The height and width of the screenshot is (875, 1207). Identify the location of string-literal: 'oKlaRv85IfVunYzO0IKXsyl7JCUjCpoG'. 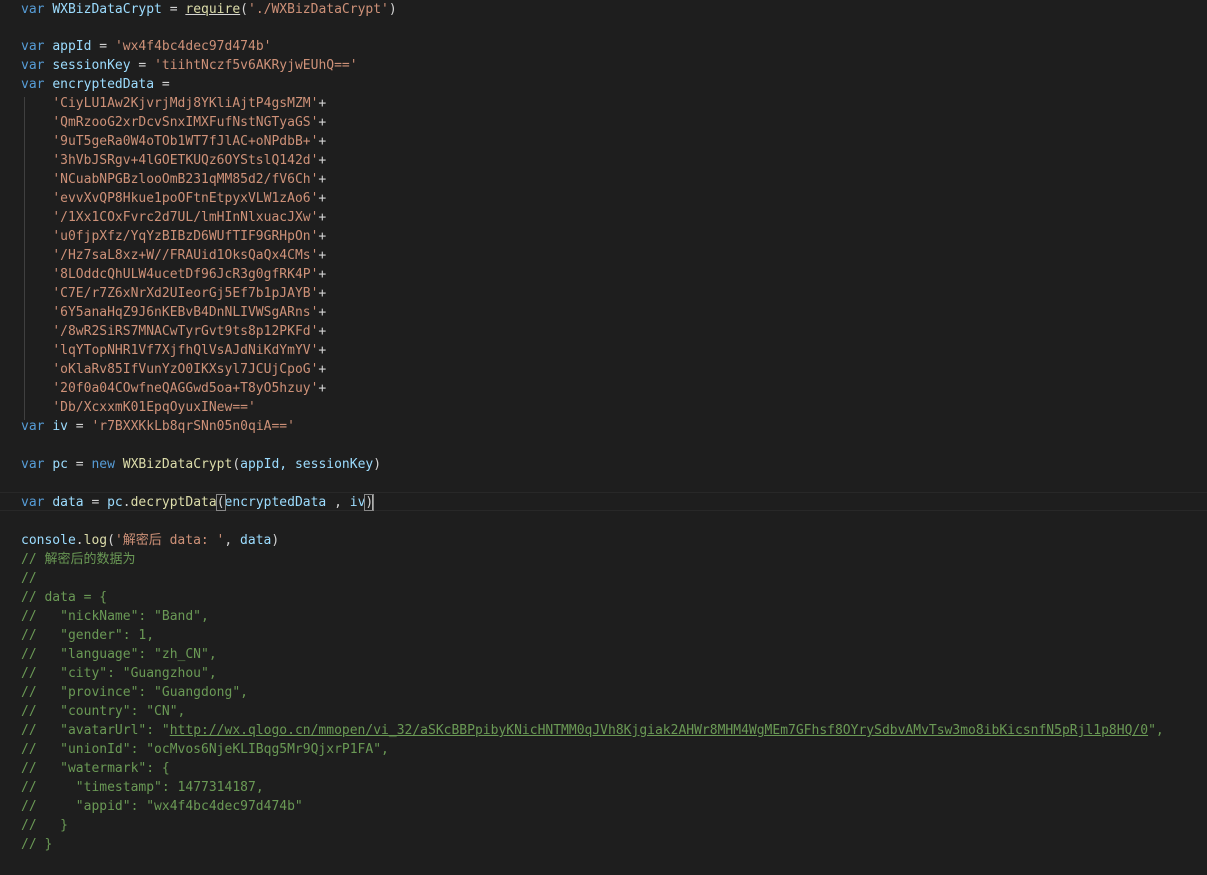
(185, 369).